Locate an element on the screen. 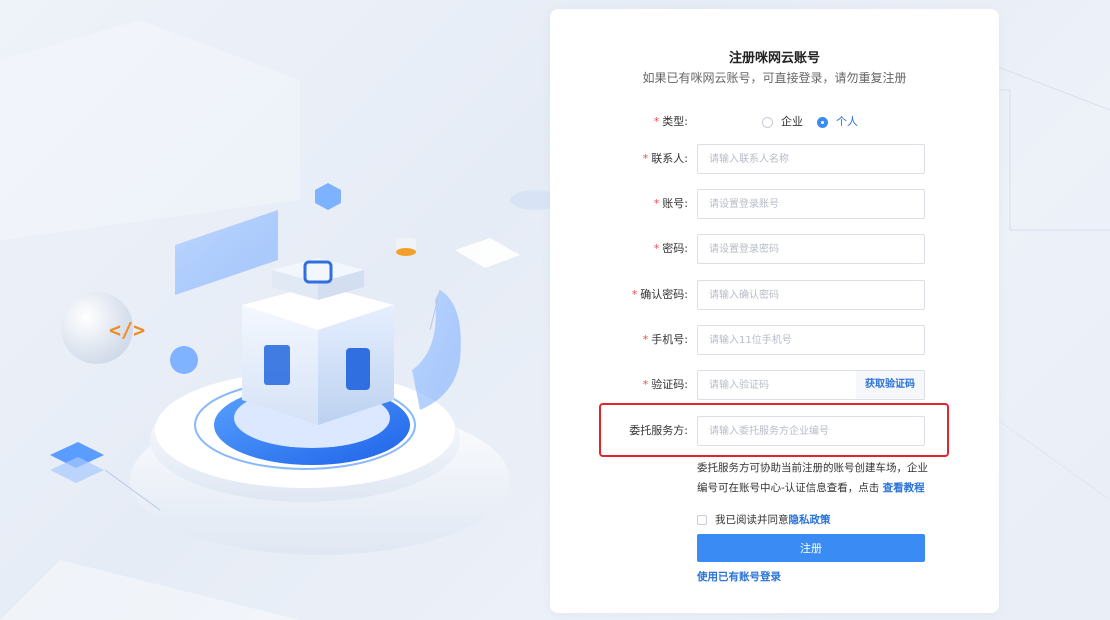  account-row: * 账号: is located at coordinates (774, 204).